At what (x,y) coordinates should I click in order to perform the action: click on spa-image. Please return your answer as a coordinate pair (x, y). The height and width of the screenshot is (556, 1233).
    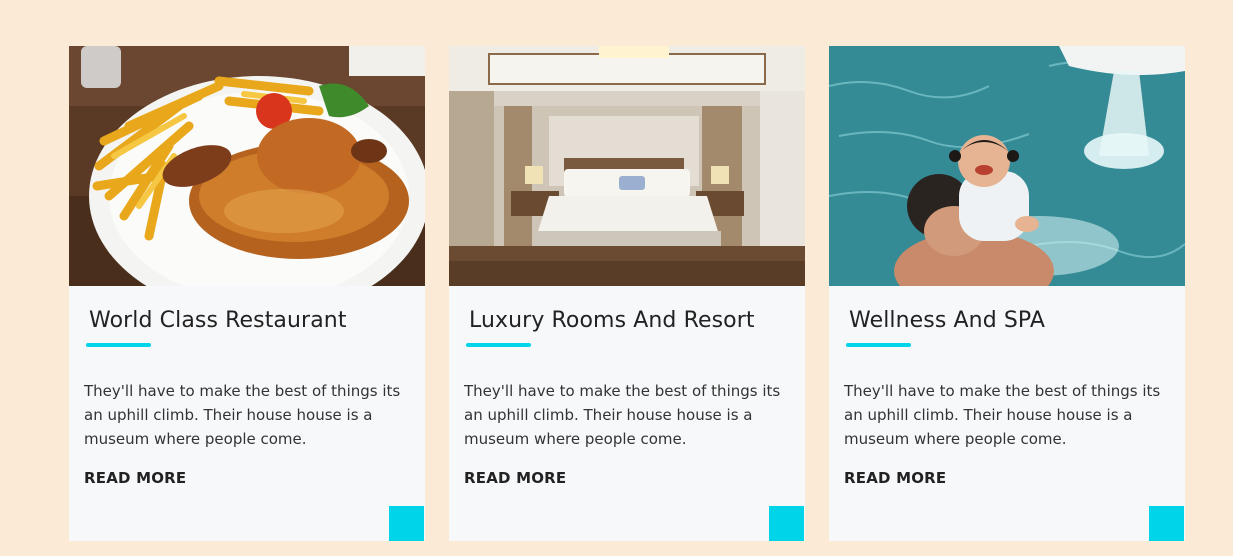
    Looking at the image, I should click on (1007, 166).